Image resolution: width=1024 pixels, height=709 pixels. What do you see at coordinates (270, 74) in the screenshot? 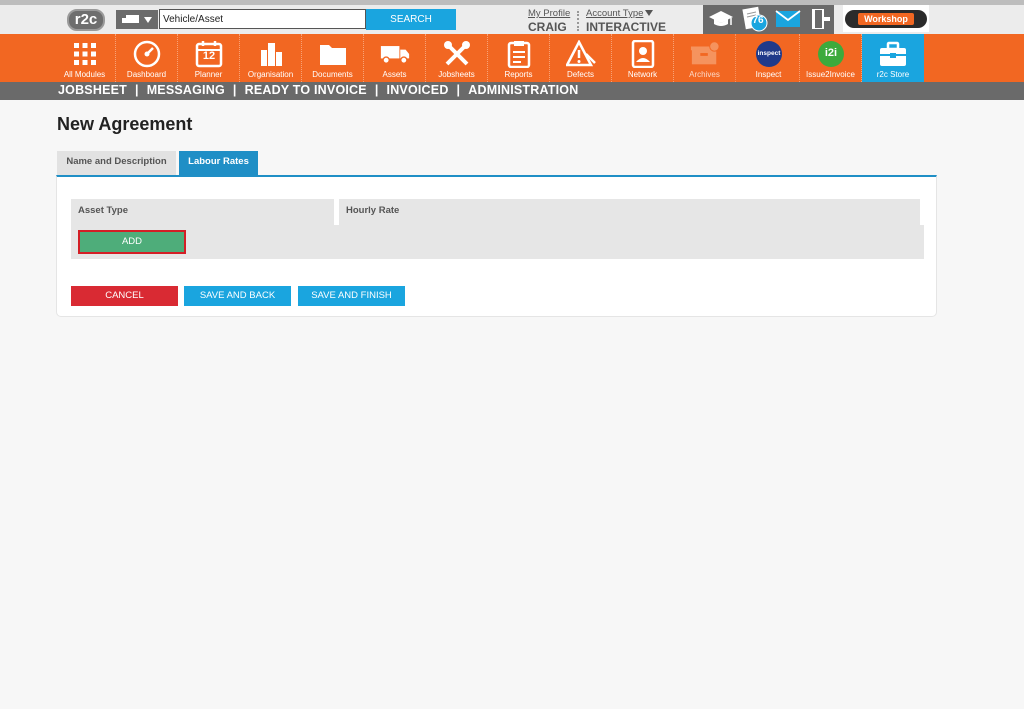
I see `module-label: Organisation` at bounding box center [270, 74].